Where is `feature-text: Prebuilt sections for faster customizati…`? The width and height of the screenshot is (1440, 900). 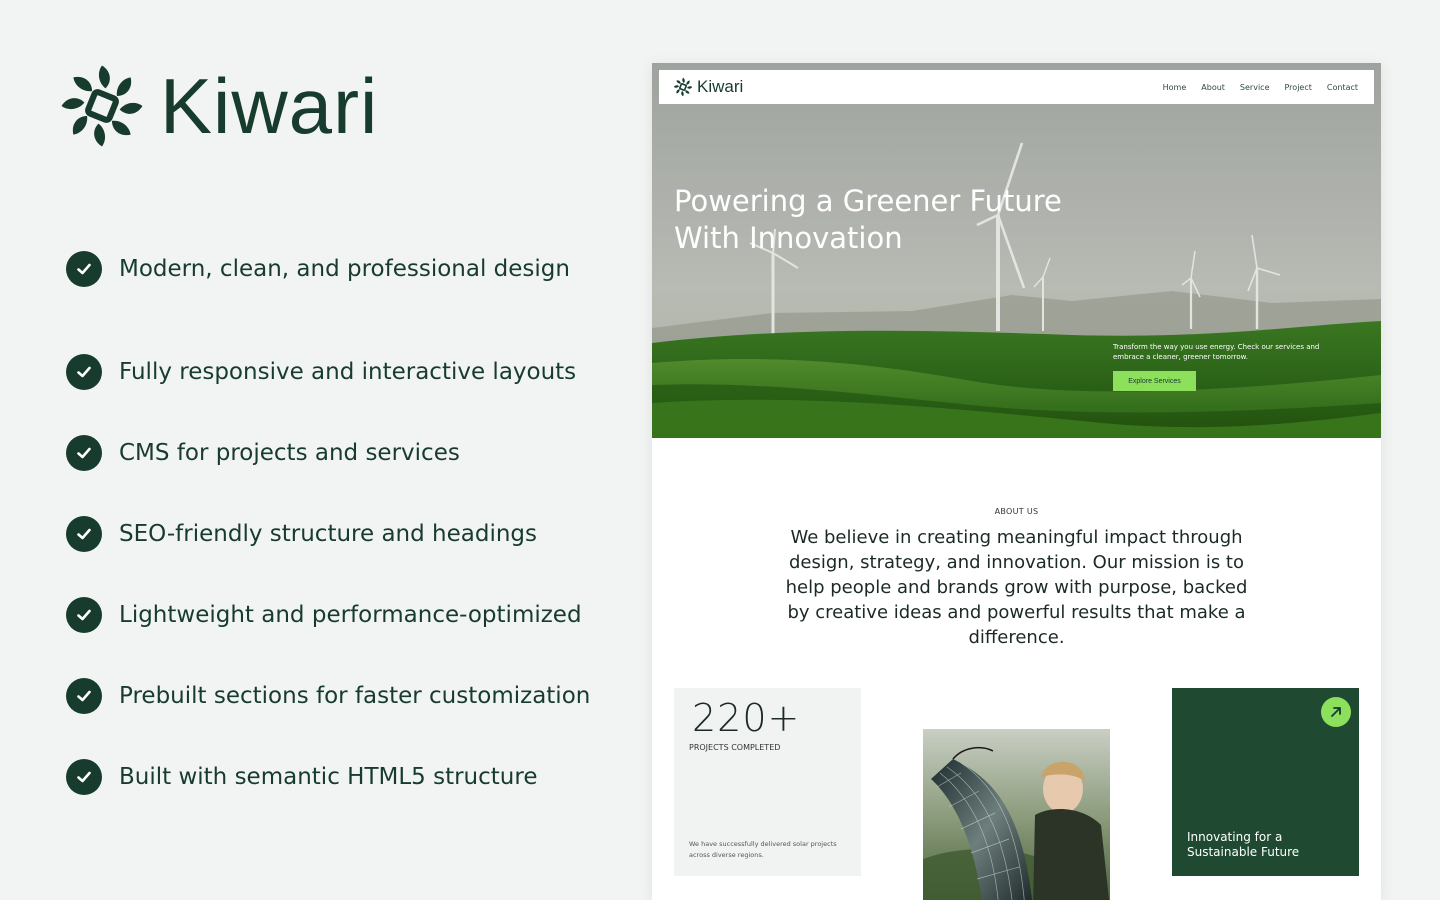 feature-text: Prebuilt sections for faster customizati… is located at coordinates (355, 695).